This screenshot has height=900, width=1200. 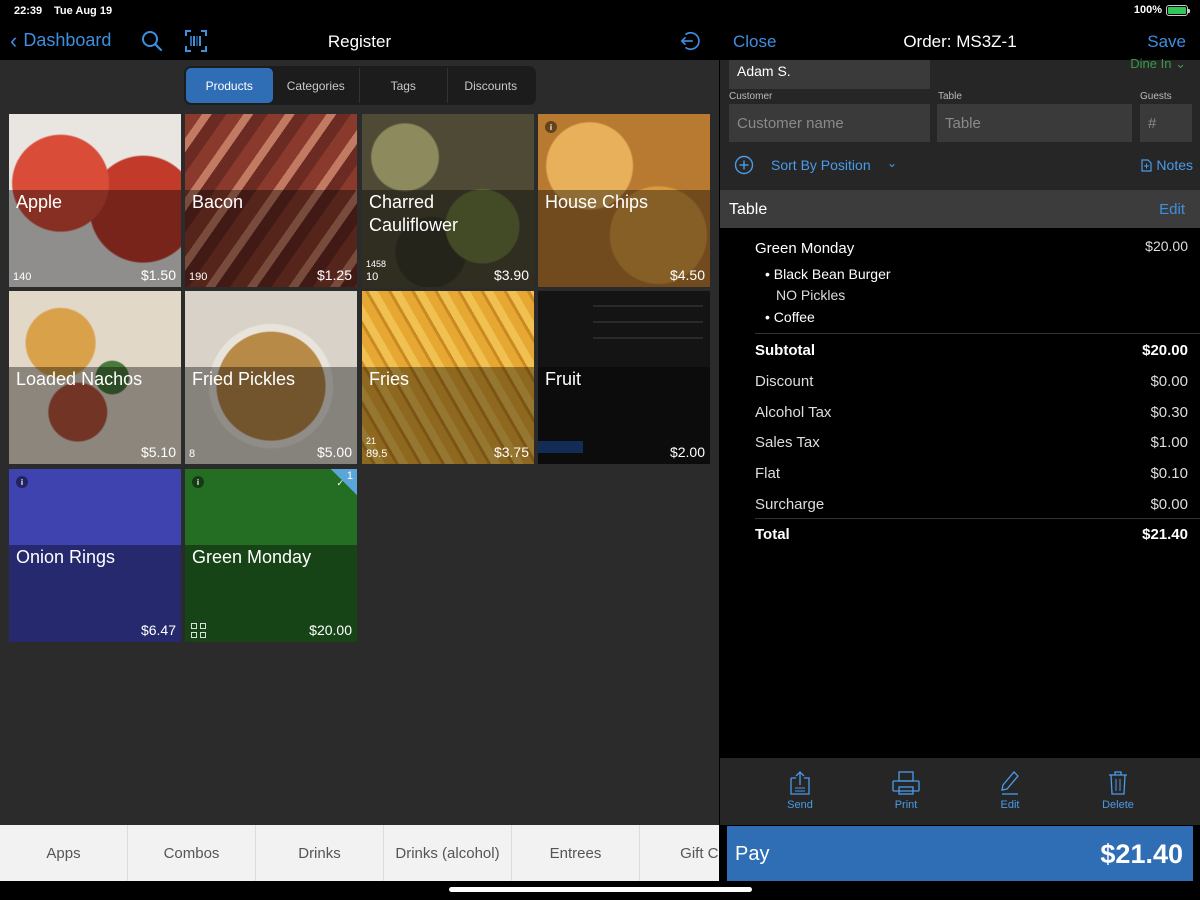 What do you see at coordinates (1172, 209) in the screenshot?
I see `section-edit-button: Edit` at bounding box center [1172, 209].